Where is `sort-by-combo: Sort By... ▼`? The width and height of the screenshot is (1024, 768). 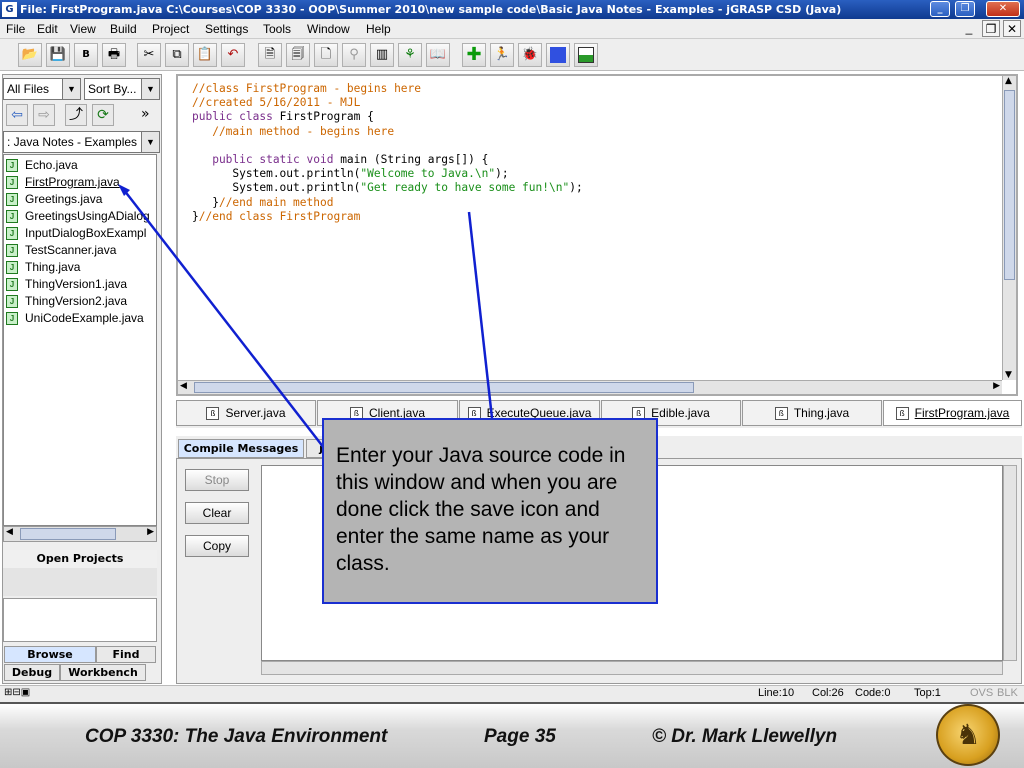
sort-by-combo: Sort By... ▼ is located at coordinates (122, 89).